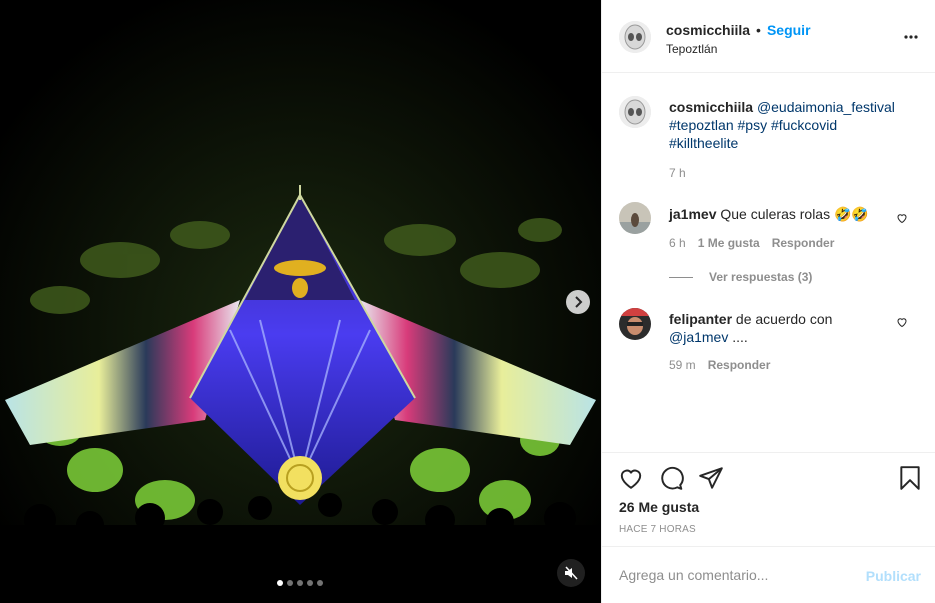  What do you see at coordinates (826, 107) in the screenshot?
I see `caption-mention: @eudaimonia_festival` at bounding box center [826, 107].